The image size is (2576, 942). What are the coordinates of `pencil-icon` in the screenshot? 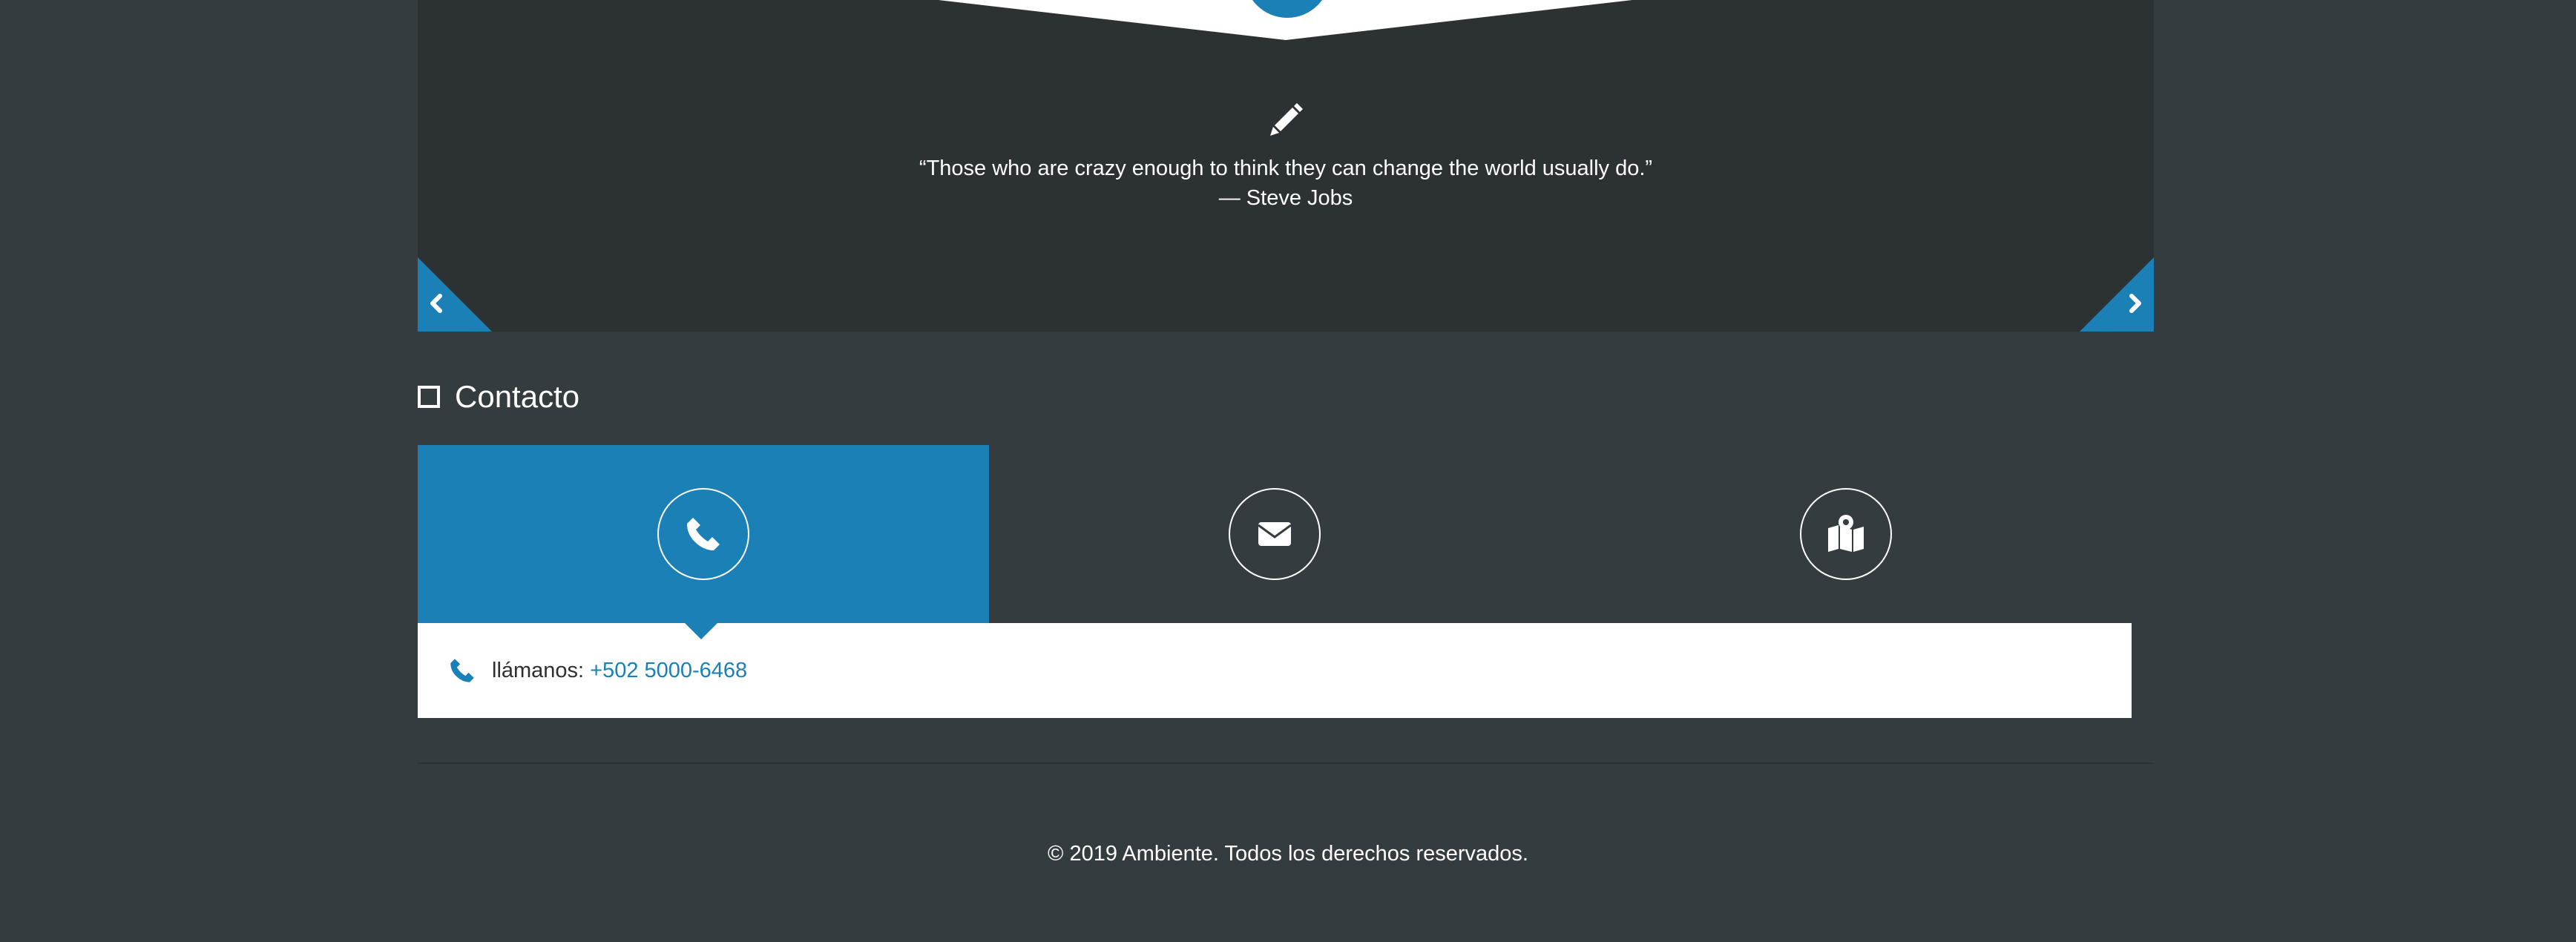 It's located at (1286, 119).